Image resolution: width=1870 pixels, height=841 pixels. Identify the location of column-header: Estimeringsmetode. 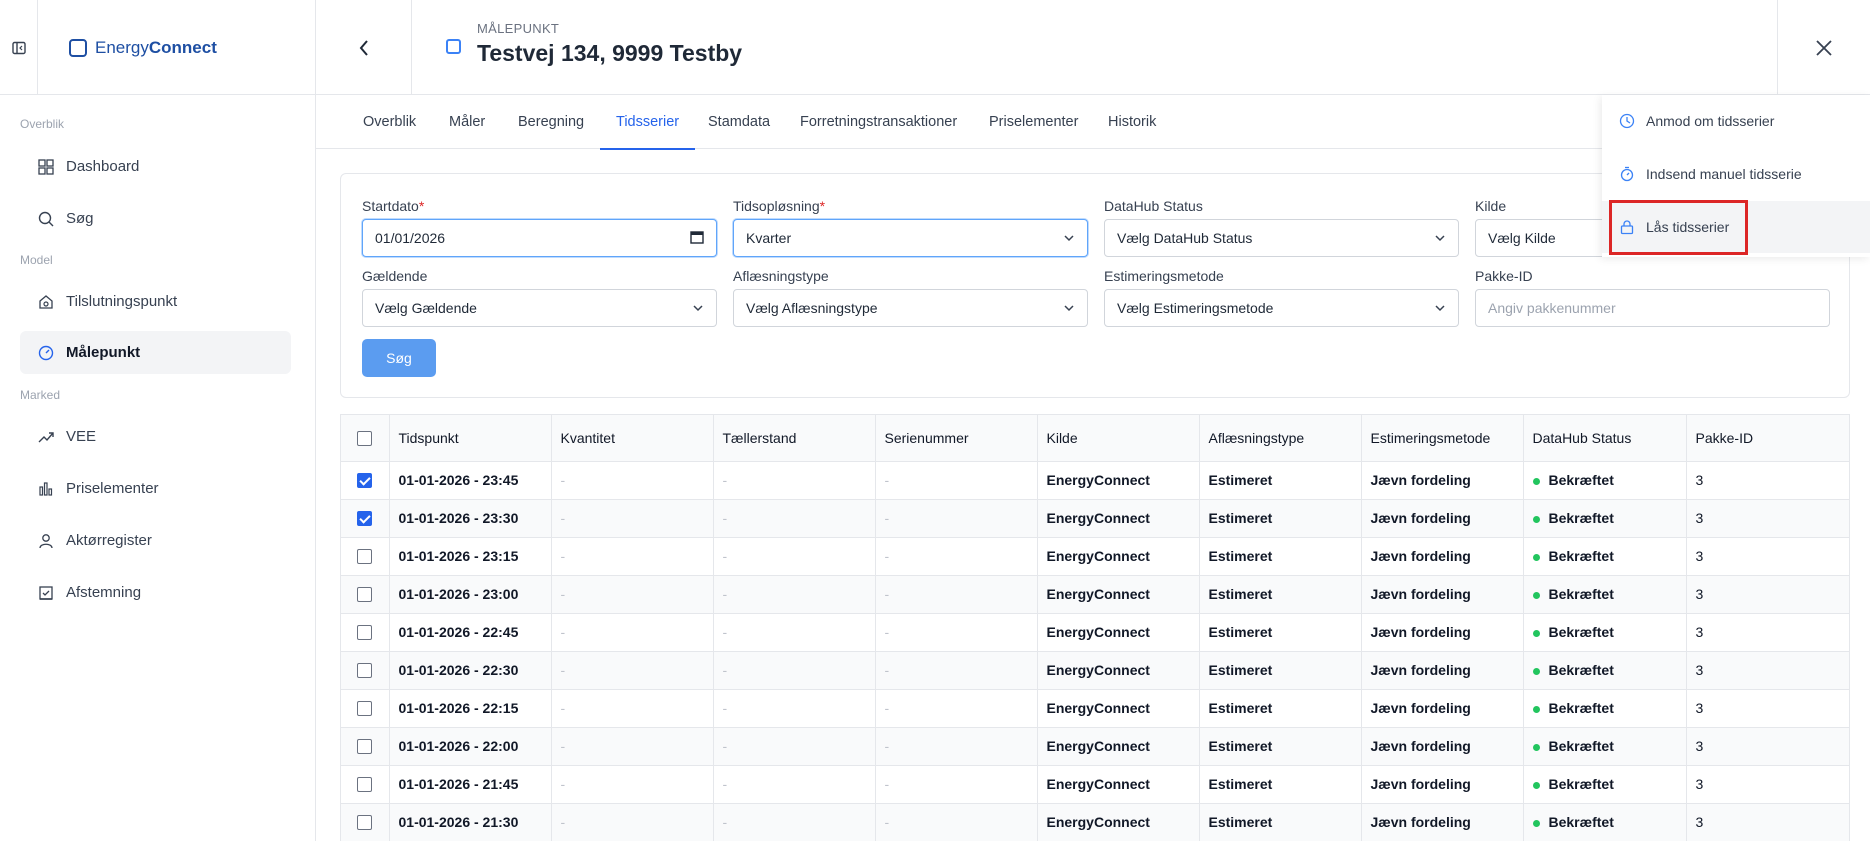
(1442, 438).